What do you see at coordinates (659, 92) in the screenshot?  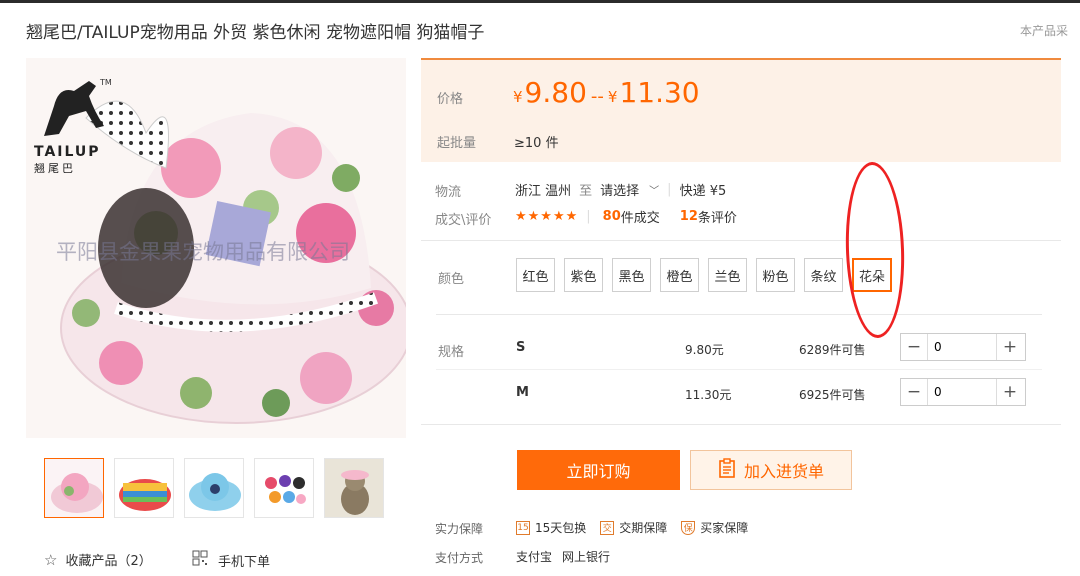 I see `price-high: 11.30` at bounding box center [659, 92].